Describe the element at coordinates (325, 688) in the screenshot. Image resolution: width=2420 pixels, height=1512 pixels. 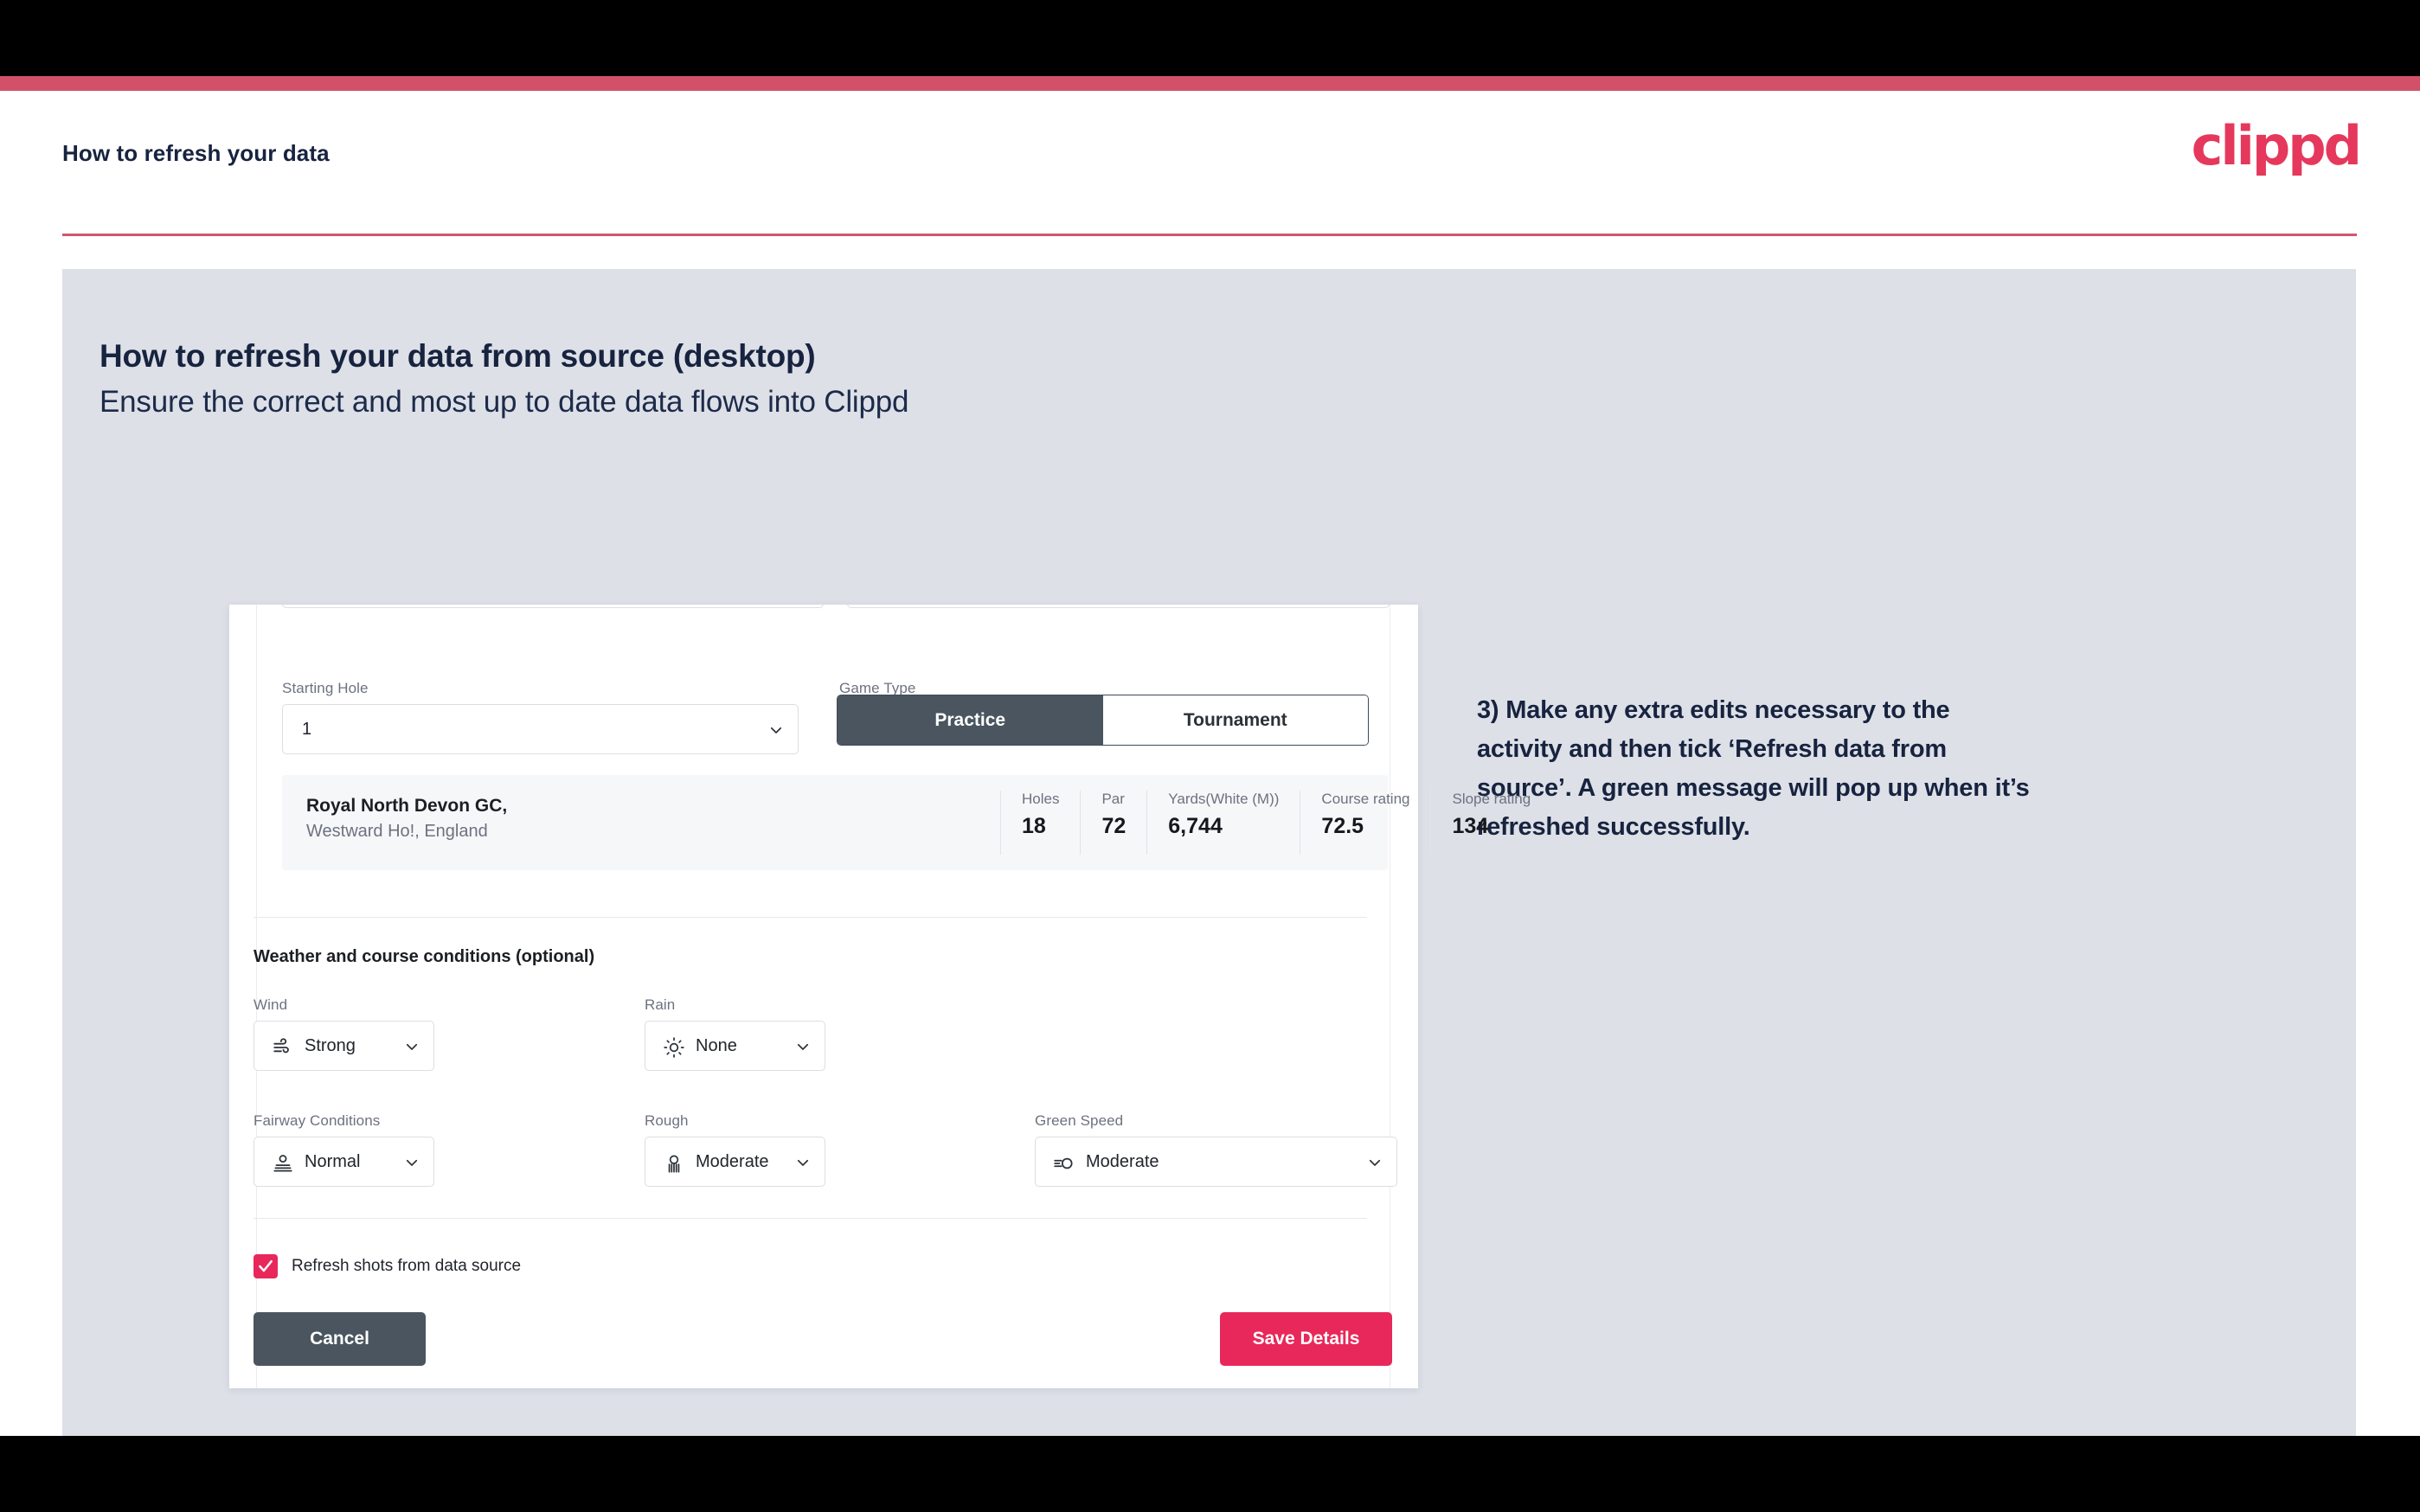
I see `starting-hole-label: Starting Hole` at that location.